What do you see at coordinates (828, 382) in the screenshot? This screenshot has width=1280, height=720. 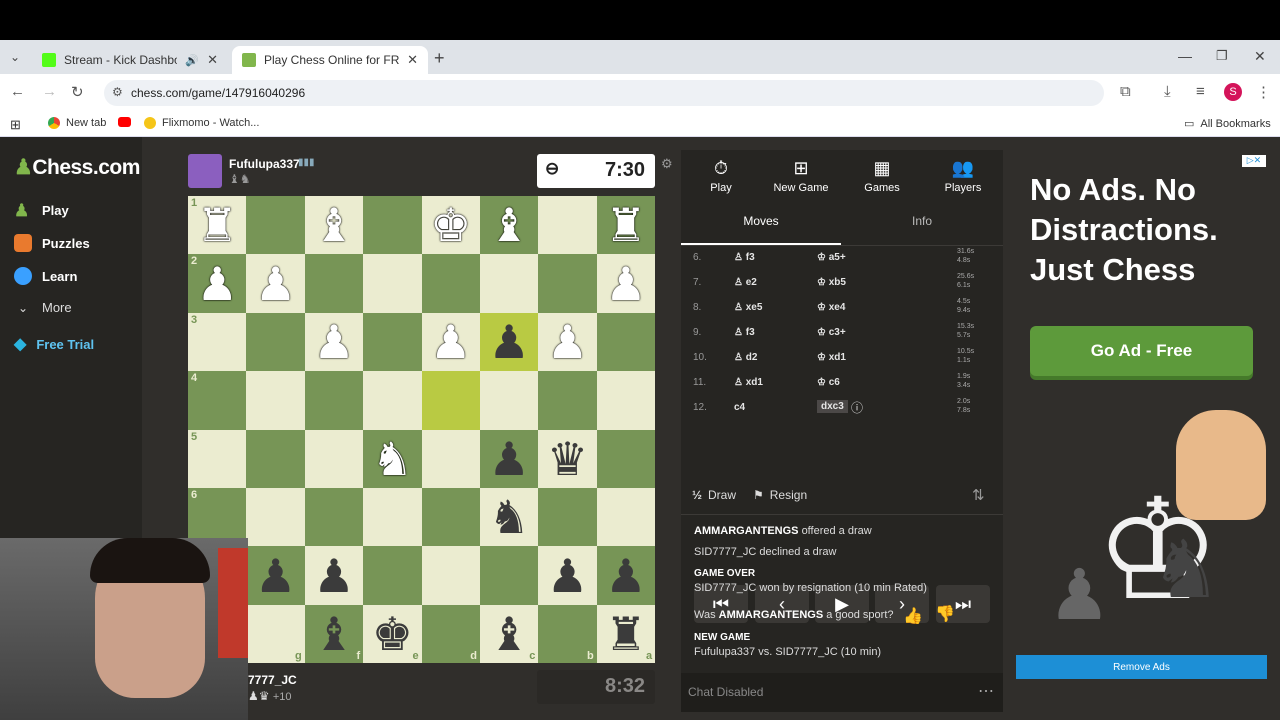 I see `black-move: ♔ c6` at bounding box center [828, 382].